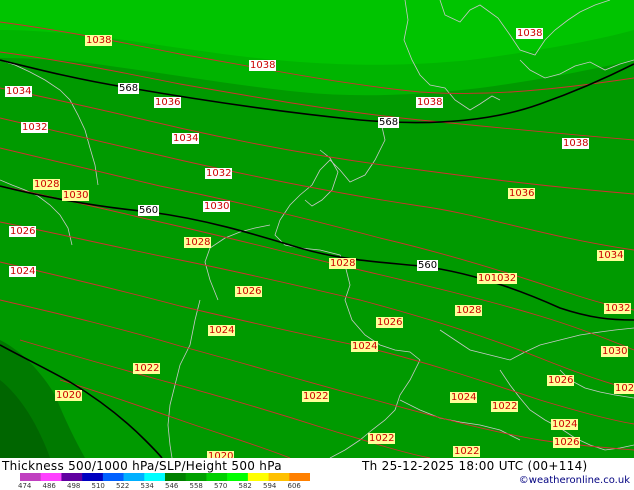  Describe the element at coordinates (49, 486) in the screenshot. I see `colorbar-tick-label: 486` at that location.